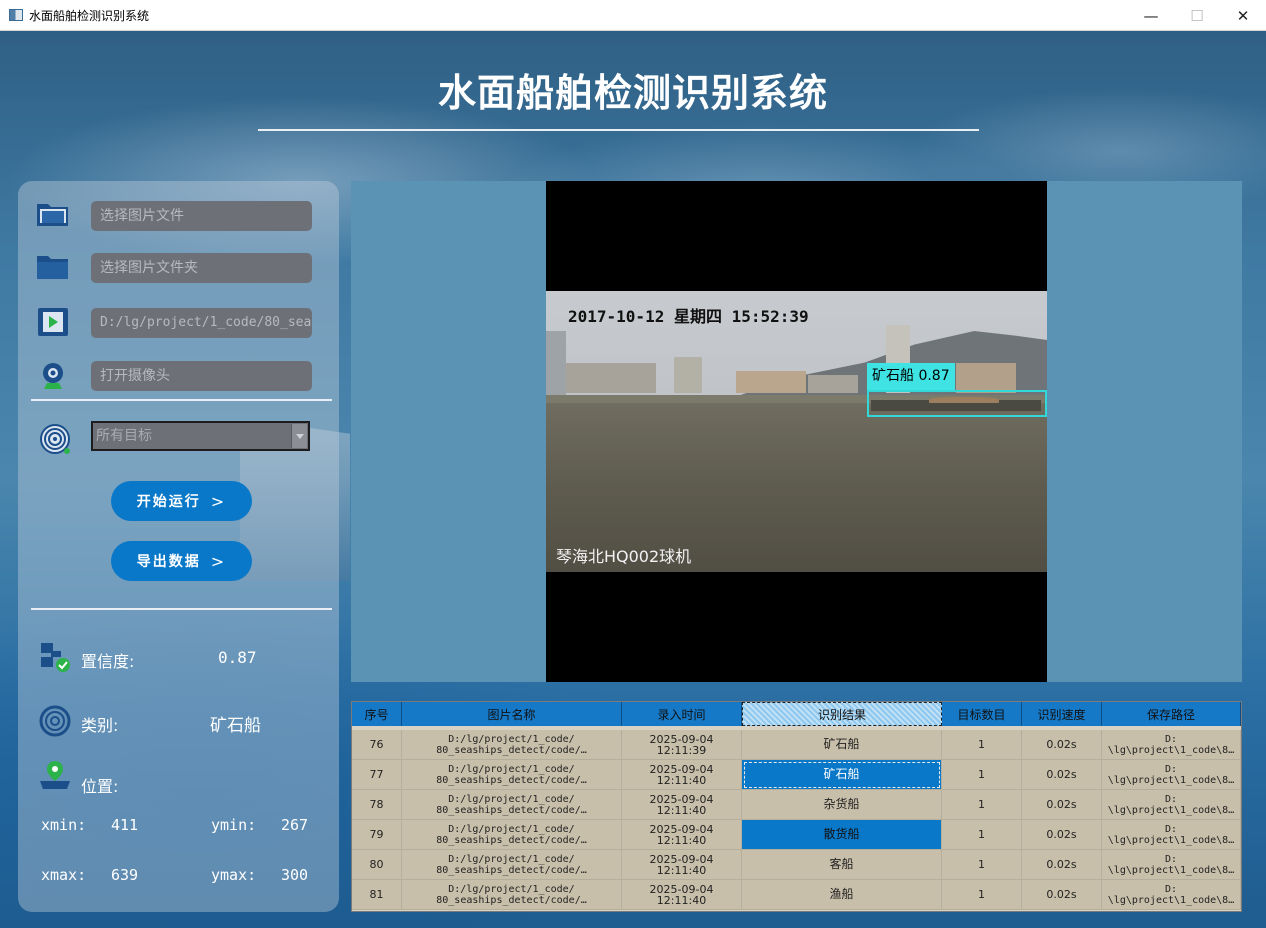 The width and height of the screenshot is (1266, 928). What do you see at coordinates (682, 745) in the screenshot?
I see `cell-time: 2025-09-04 12:11:39` at bounding box center [682, 745].